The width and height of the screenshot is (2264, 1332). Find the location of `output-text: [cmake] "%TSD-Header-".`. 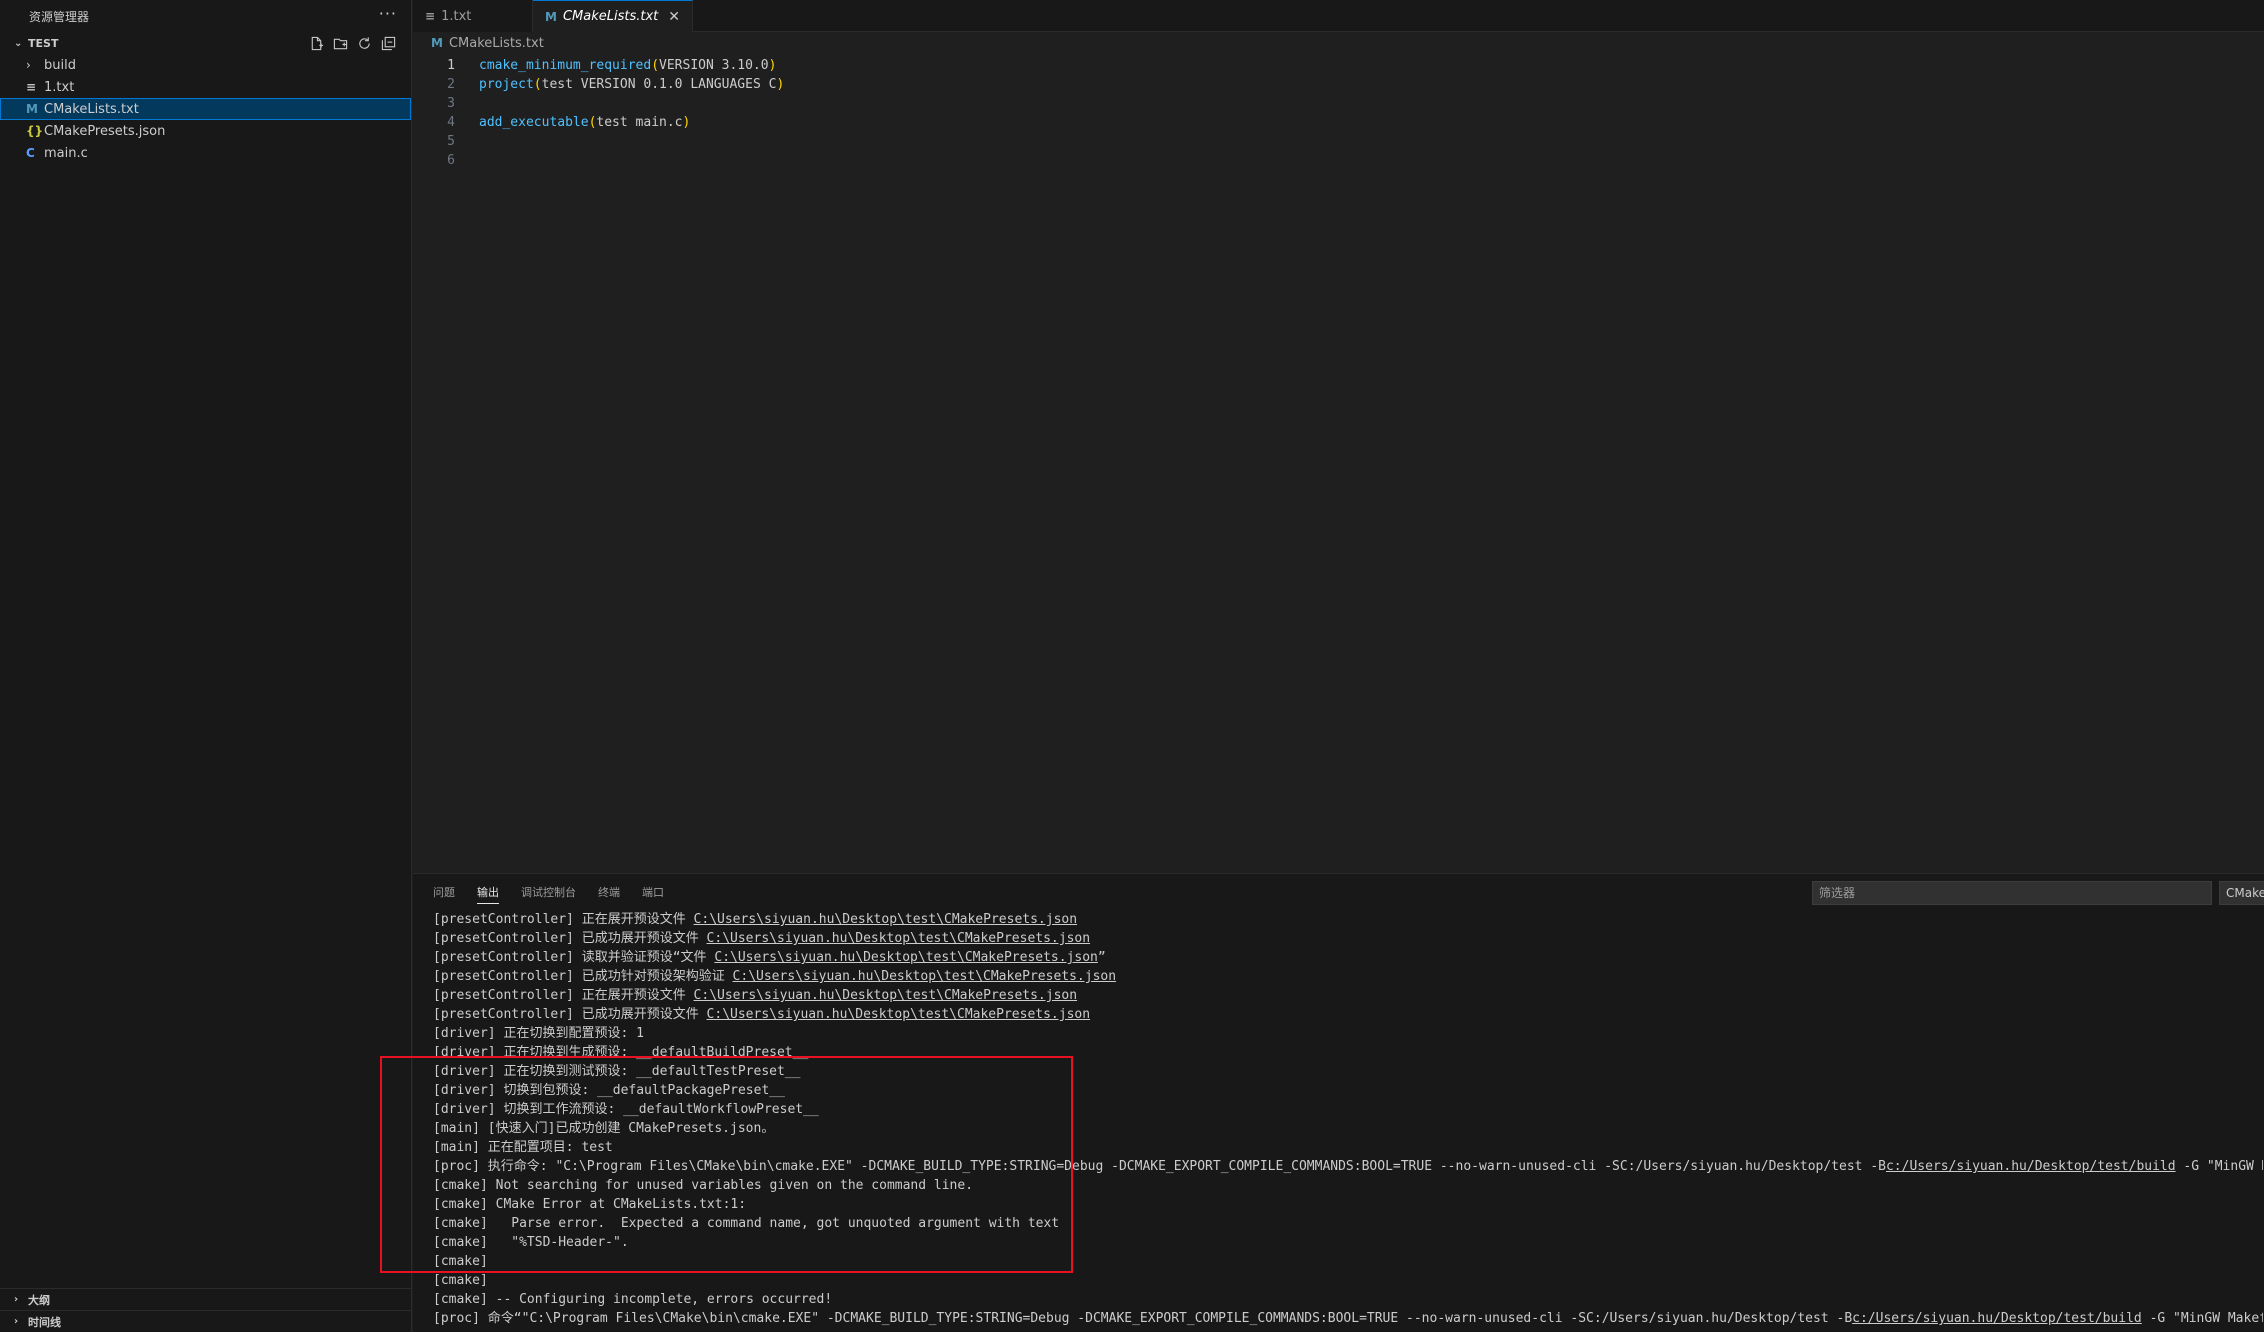

output-text: [cmake] "%TSD-Header-". is located at coordinates (531, 1242).